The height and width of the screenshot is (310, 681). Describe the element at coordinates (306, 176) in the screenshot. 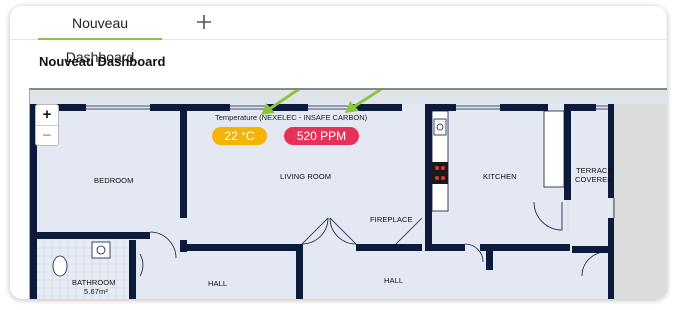

I see `room-label-living-room: LIVING ROOM` at that location.